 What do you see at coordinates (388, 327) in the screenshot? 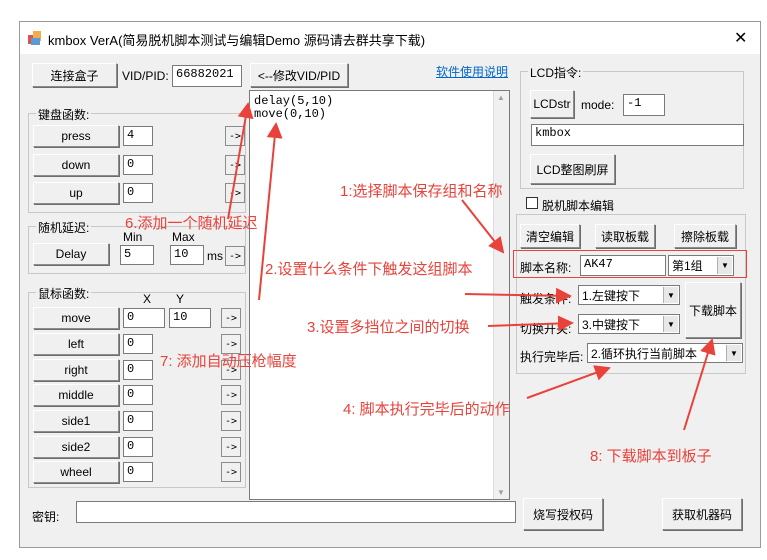
I see `annotation-3: 3.设置多挡位之间的切换` at bounding box center [388, 327].